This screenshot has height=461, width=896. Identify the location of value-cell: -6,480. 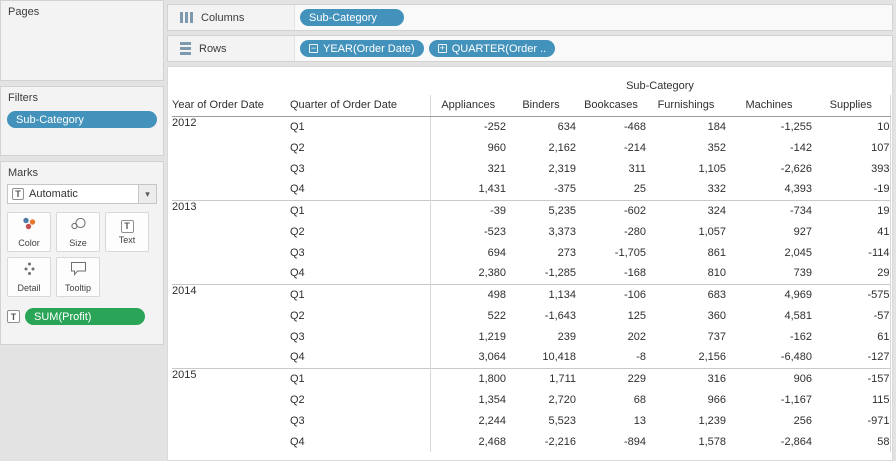
(769, 357).